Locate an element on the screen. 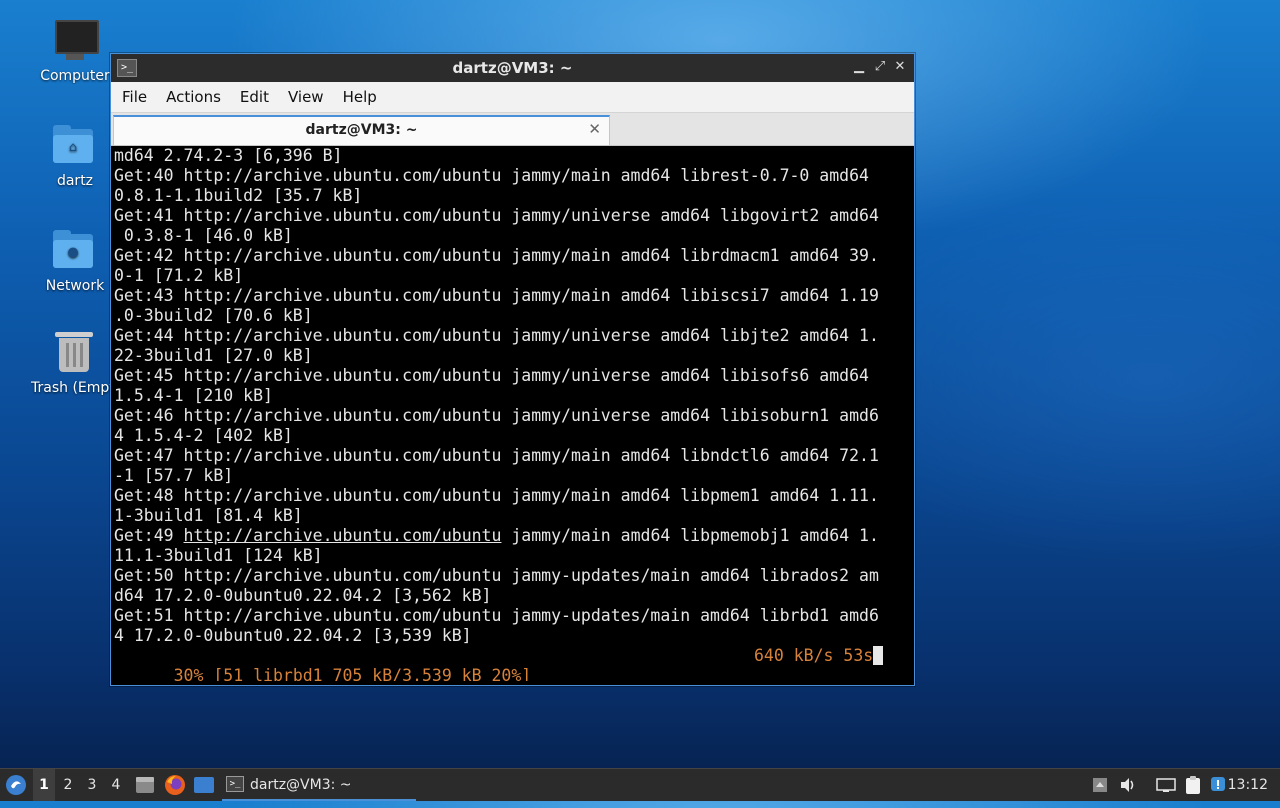 The image size is (1280, 808). workspace-1: 1 is located at coordinates (44, 785).